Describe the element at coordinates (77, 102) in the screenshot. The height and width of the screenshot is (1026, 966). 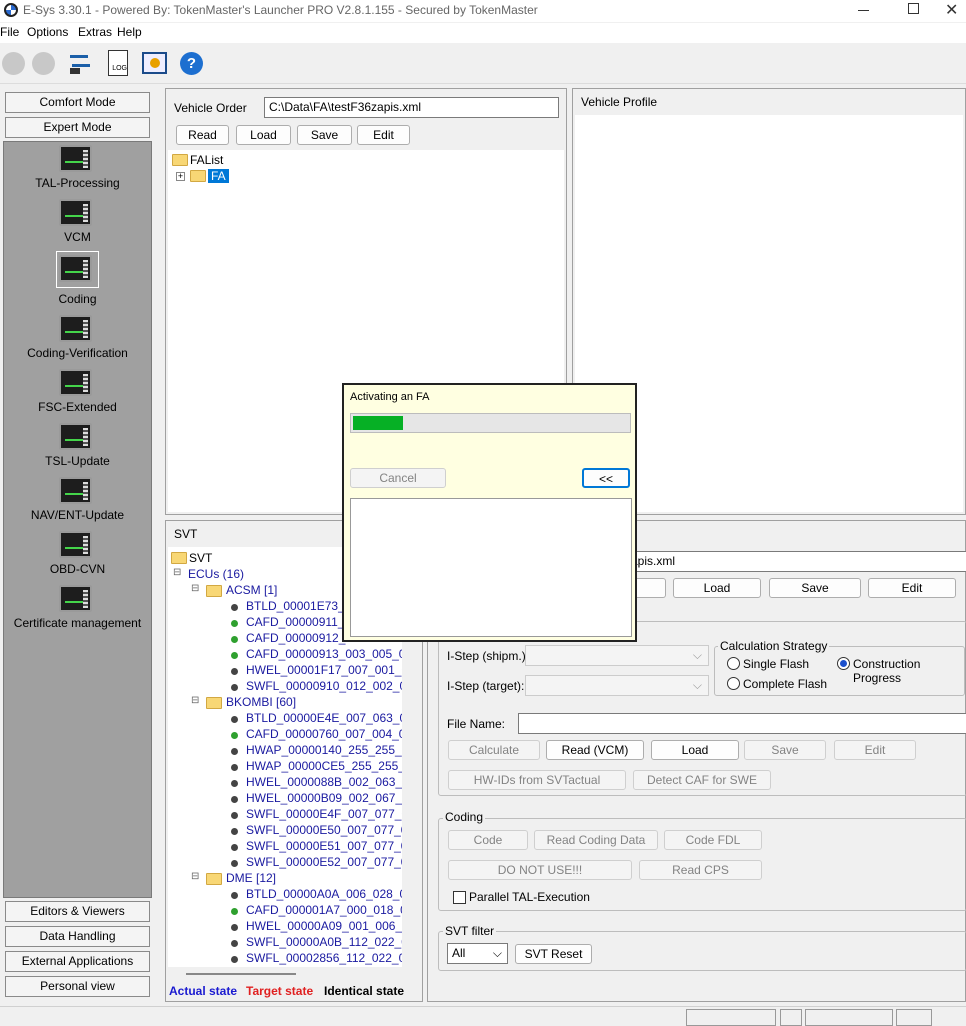
I see `comfort-mode-button: Comfort Mode` at that location.